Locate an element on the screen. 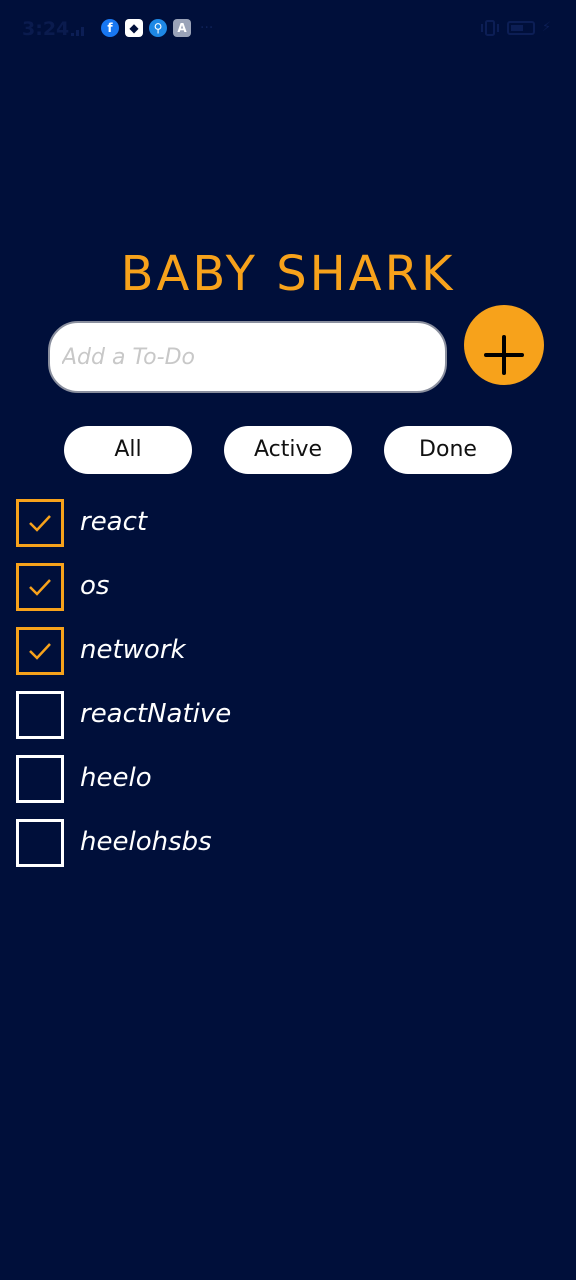 The height and width of the screenshot is (1280, 576). filter-done-button: Done is located at coordinates (448, 450).